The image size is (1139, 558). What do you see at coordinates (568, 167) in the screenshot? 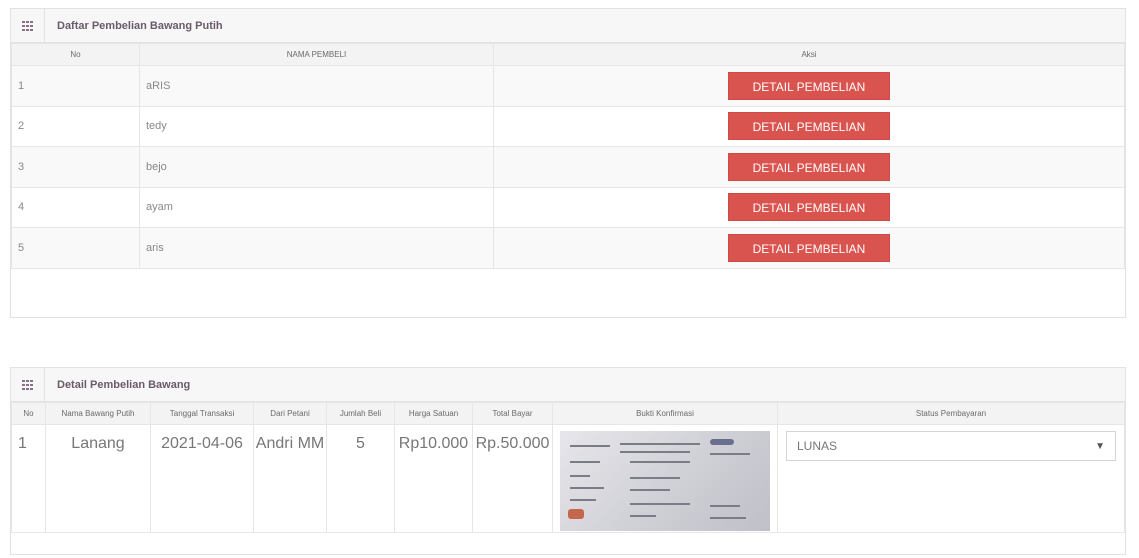
I see `table-row: 3 bejo DETAIL PEMBELIAN` at bounding box center [568, 167].